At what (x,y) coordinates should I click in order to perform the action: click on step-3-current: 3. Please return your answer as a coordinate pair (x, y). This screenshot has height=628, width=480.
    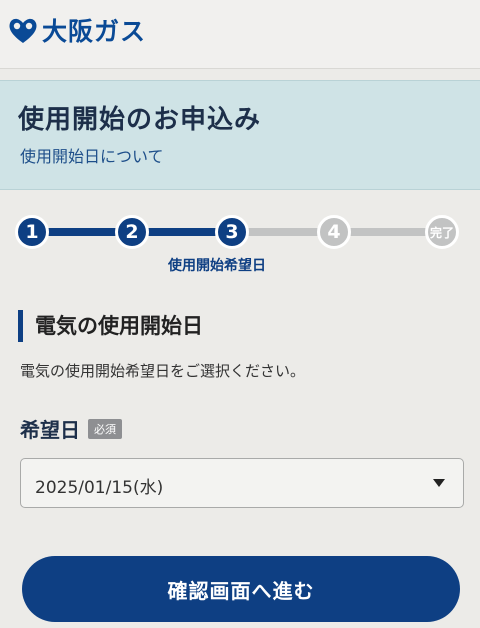
    Looking at the image, I should click on (232, 232).